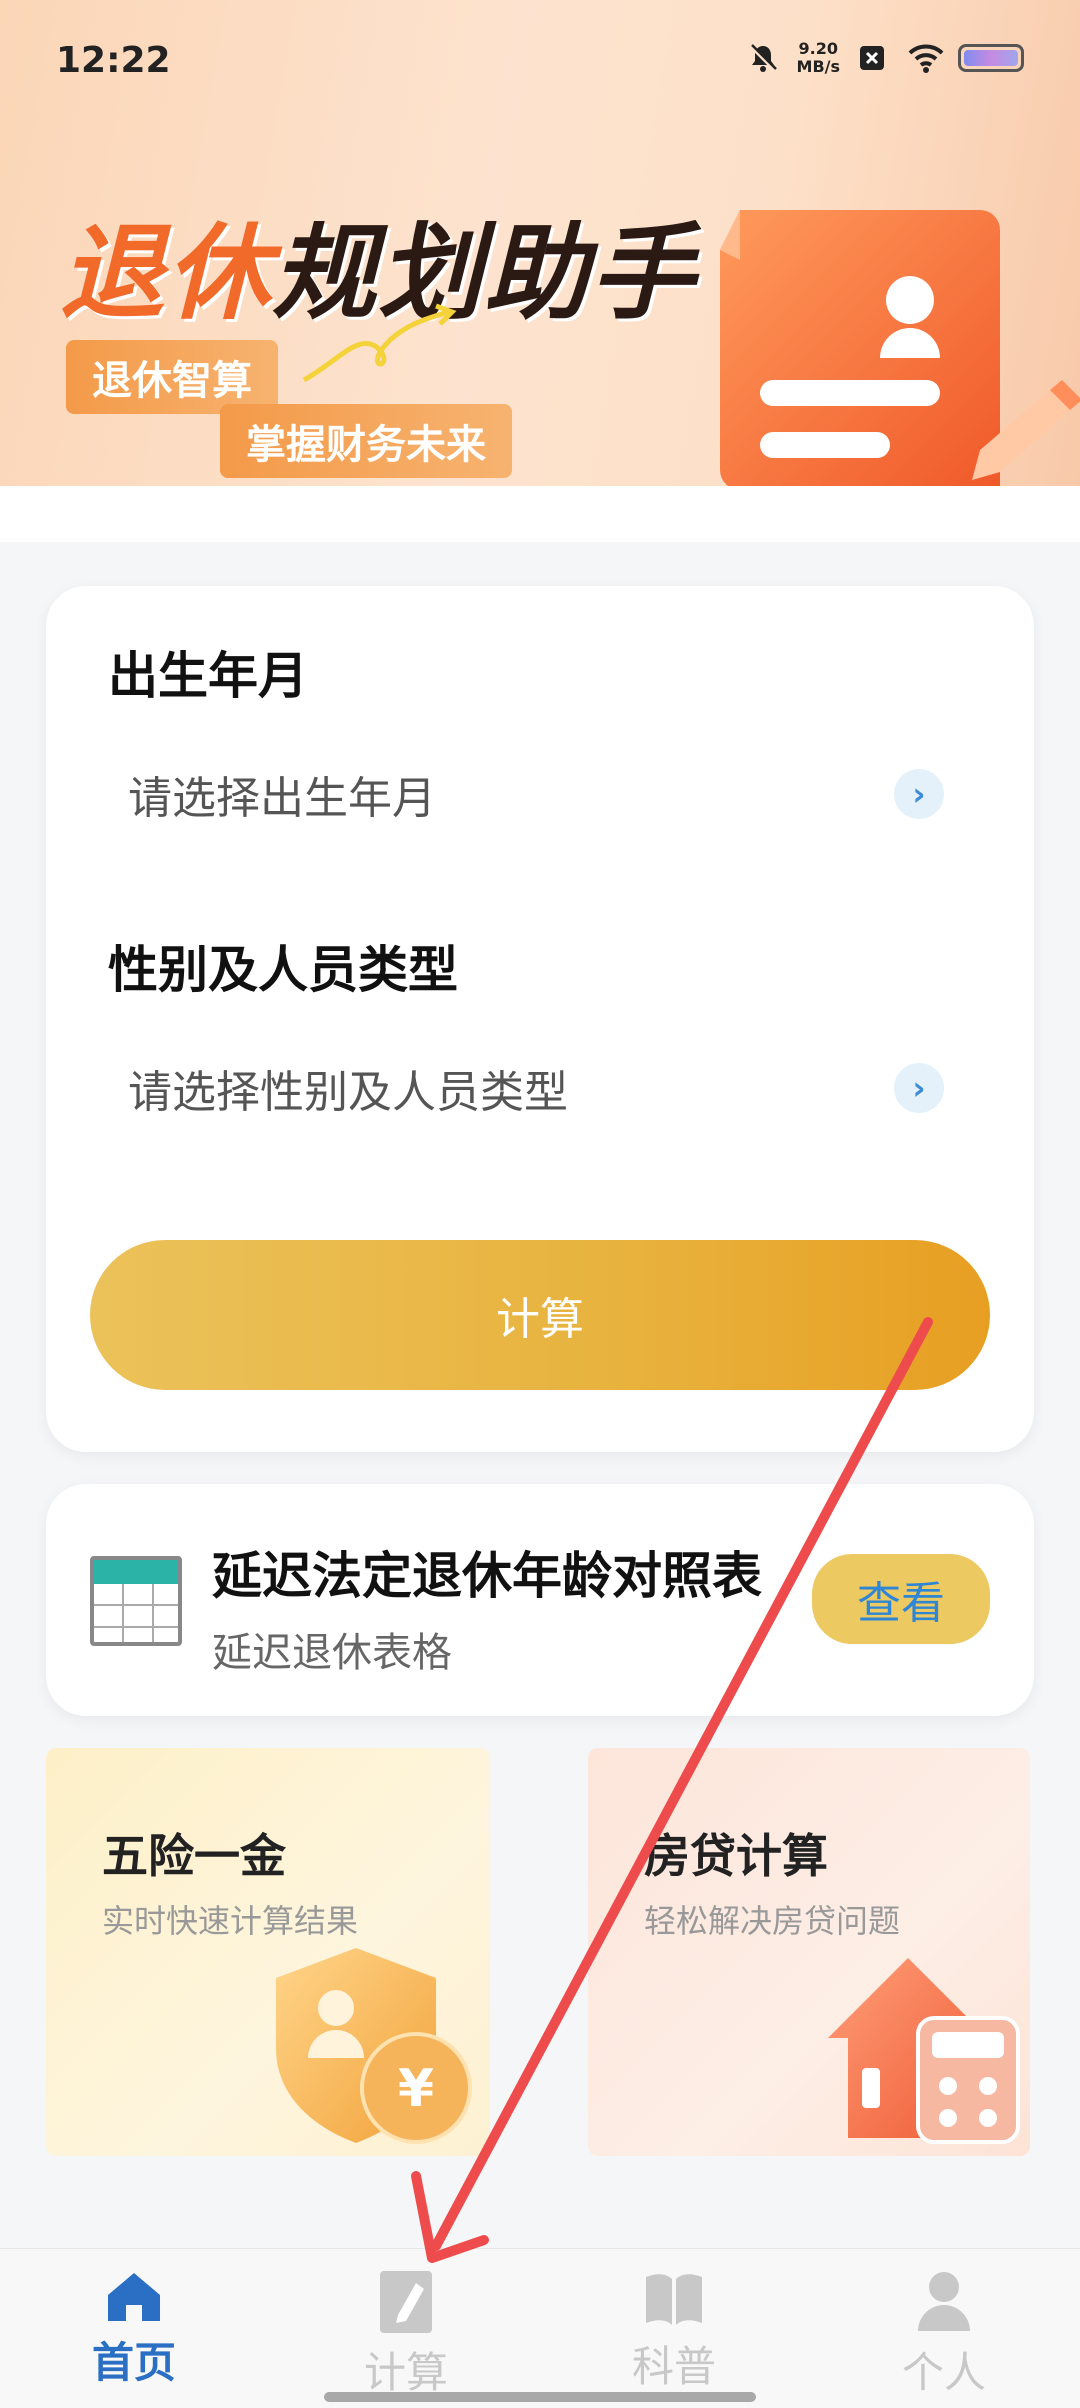  I want to click on birth-date-label: 出生年月, so click(208, 676).